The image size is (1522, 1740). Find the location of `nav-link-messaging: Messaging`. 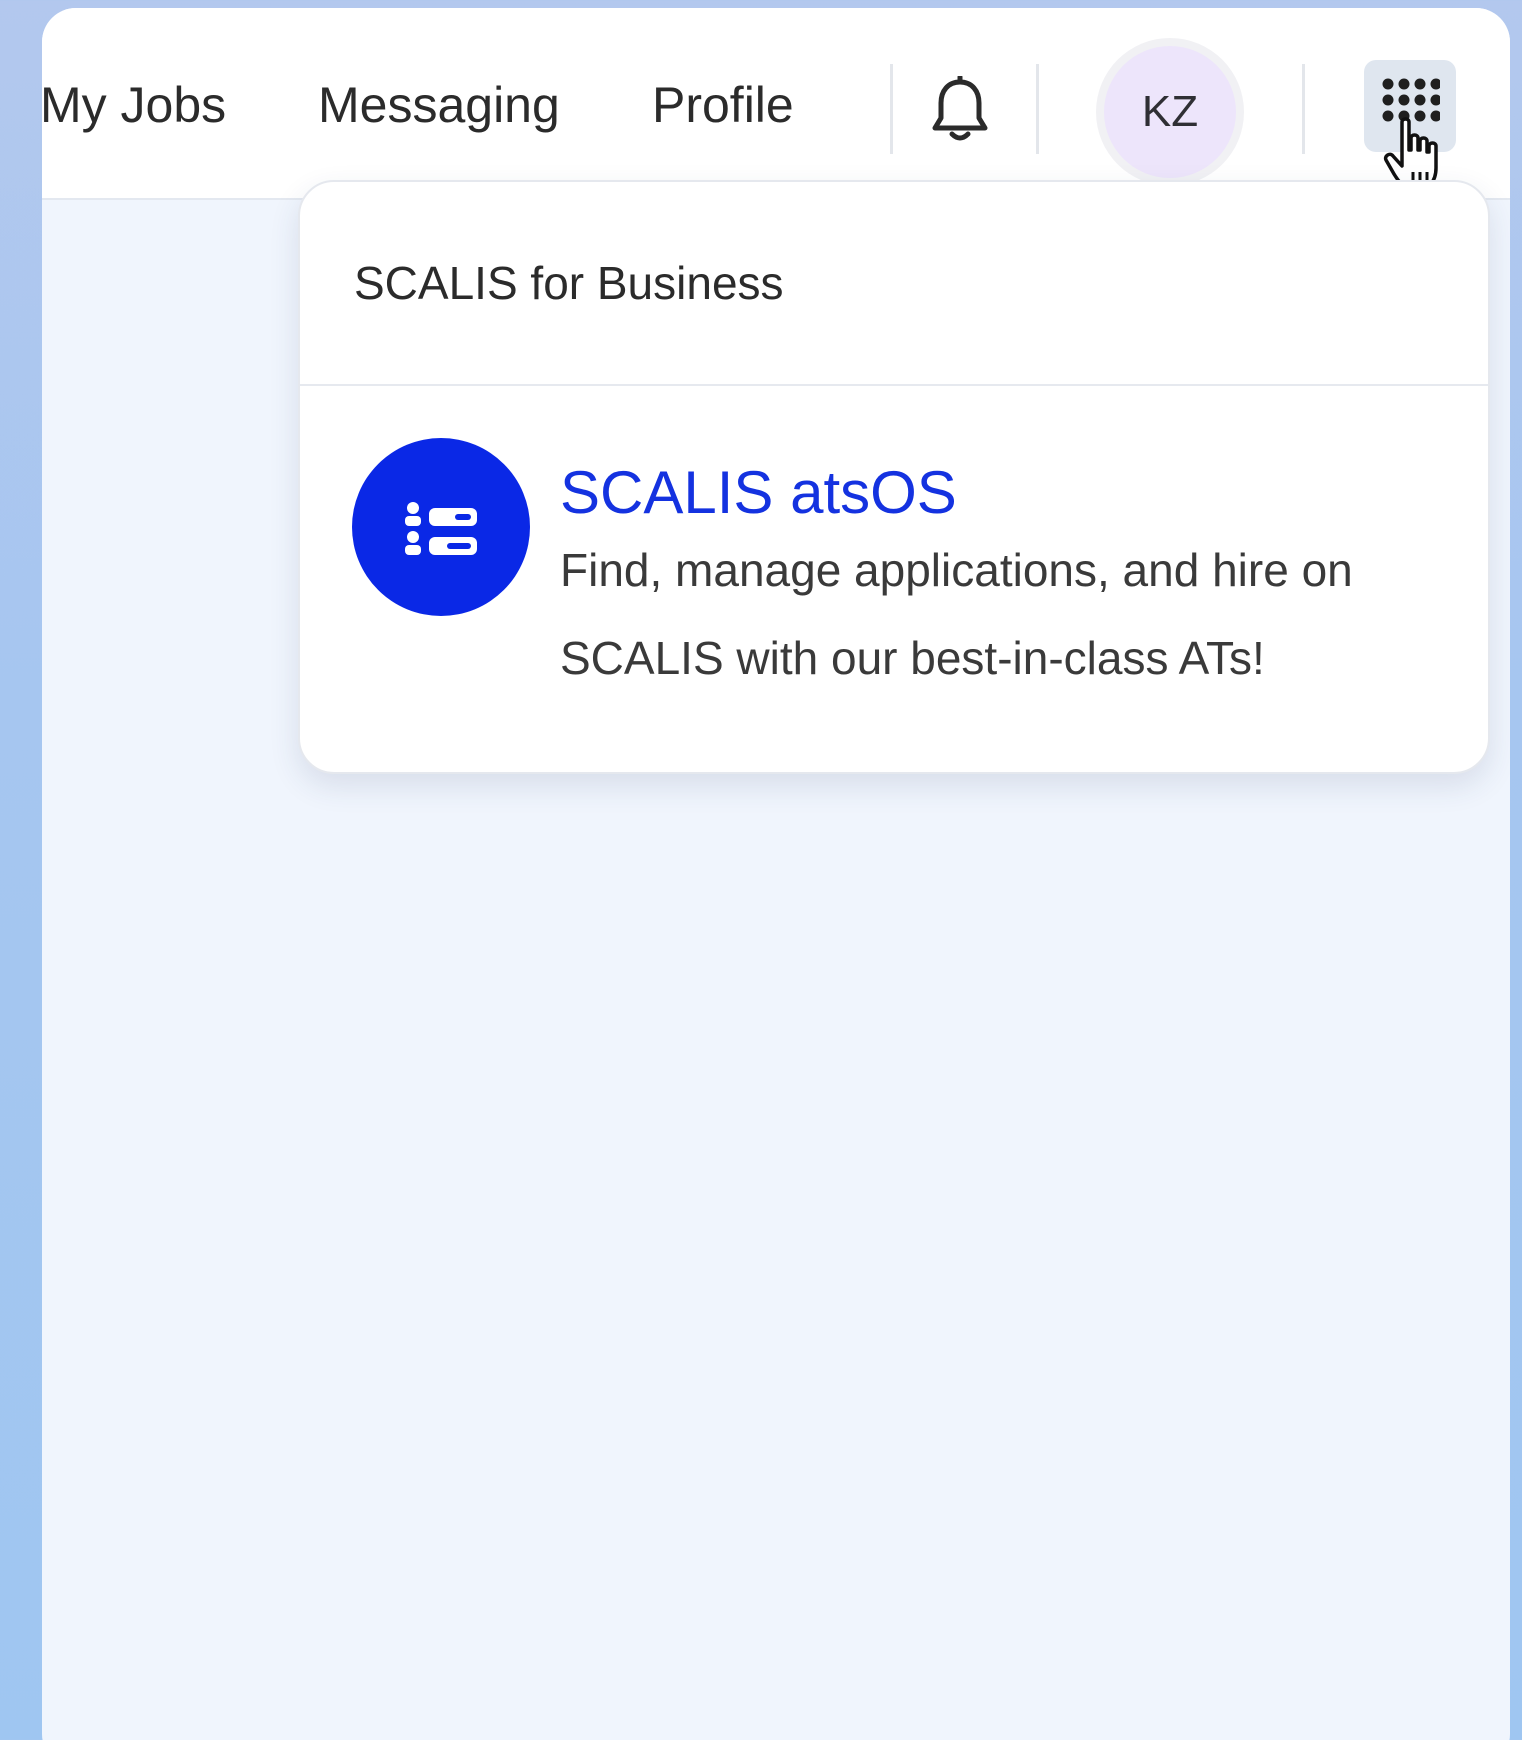

nav-link-messaging: Messaging is located at coordinates (439, 105).